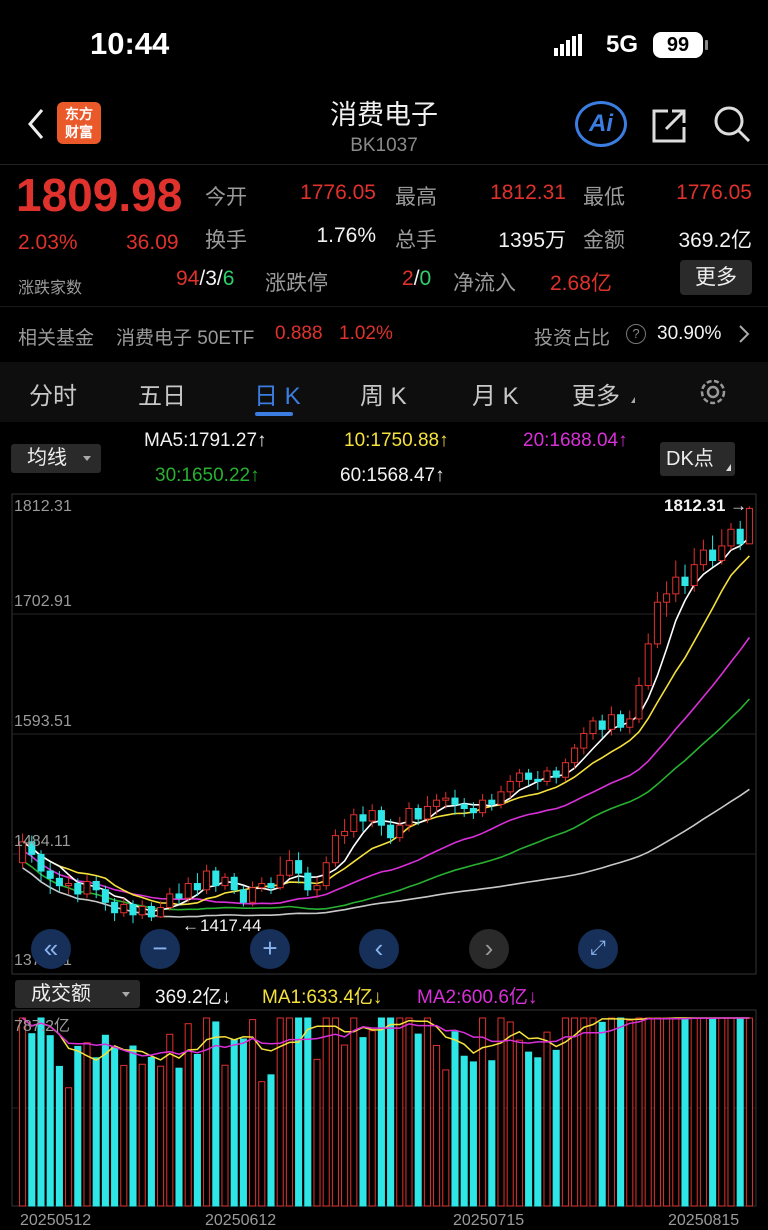 The width and height of the screenshot is (768, 1230). I want to click on scroll-right-icon: ›, so click(489, 949).